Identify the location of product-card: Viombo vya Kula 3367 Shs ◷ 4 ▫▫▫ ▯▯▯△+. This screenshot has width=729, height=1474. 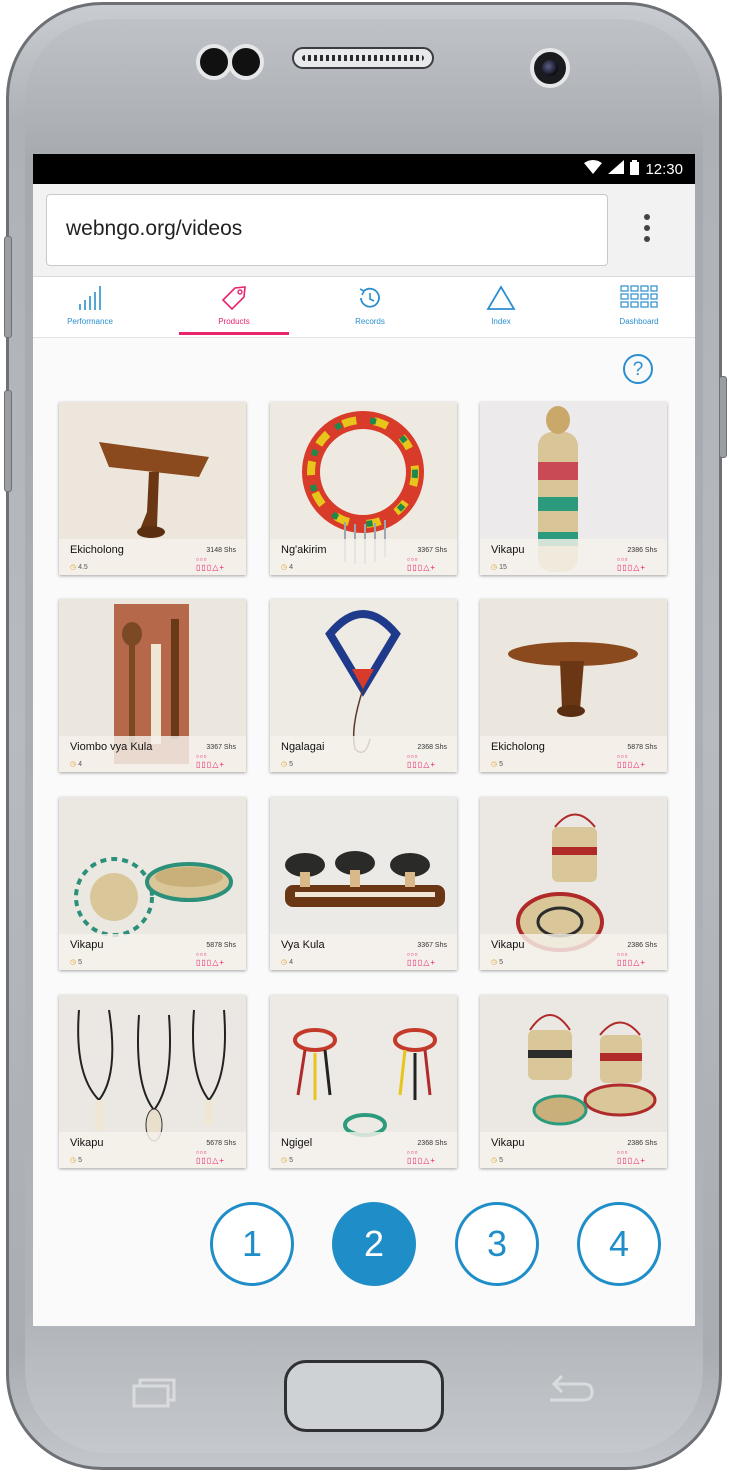
(152, 685).